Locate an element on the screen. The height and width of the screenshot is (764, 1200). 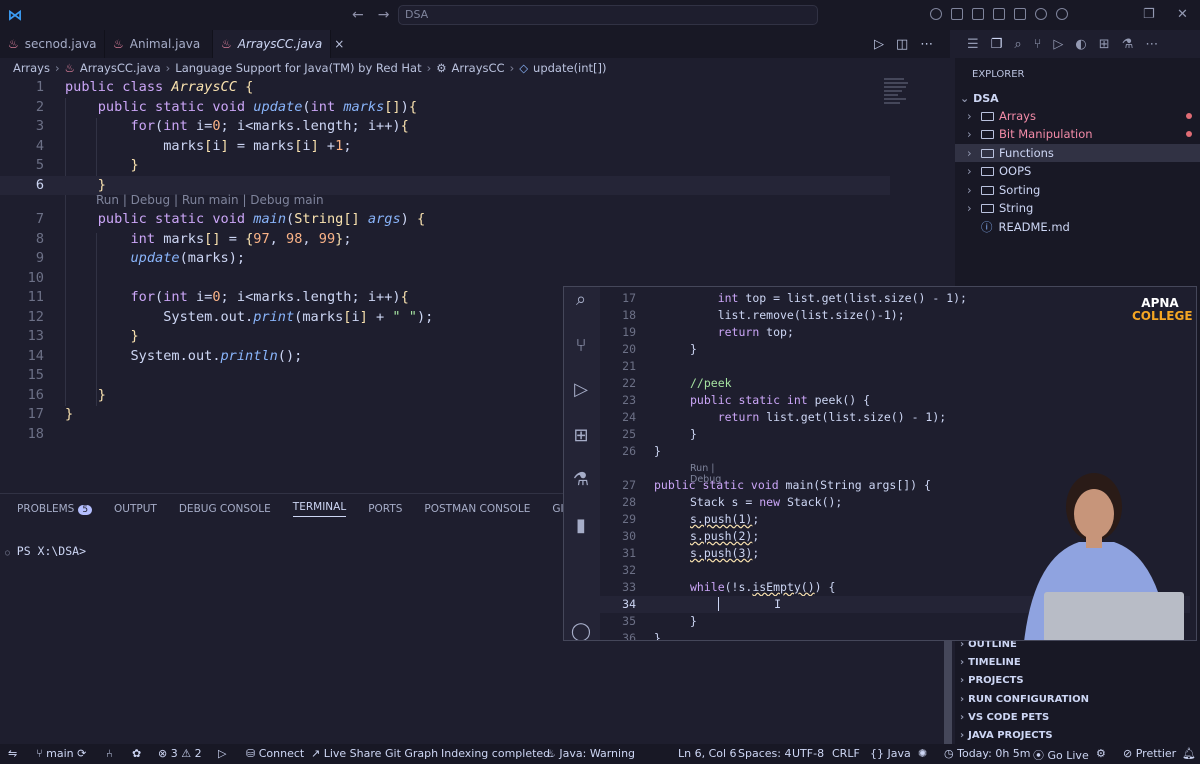
close-window-icon: ✕ is located at coordinates (1182, 14).